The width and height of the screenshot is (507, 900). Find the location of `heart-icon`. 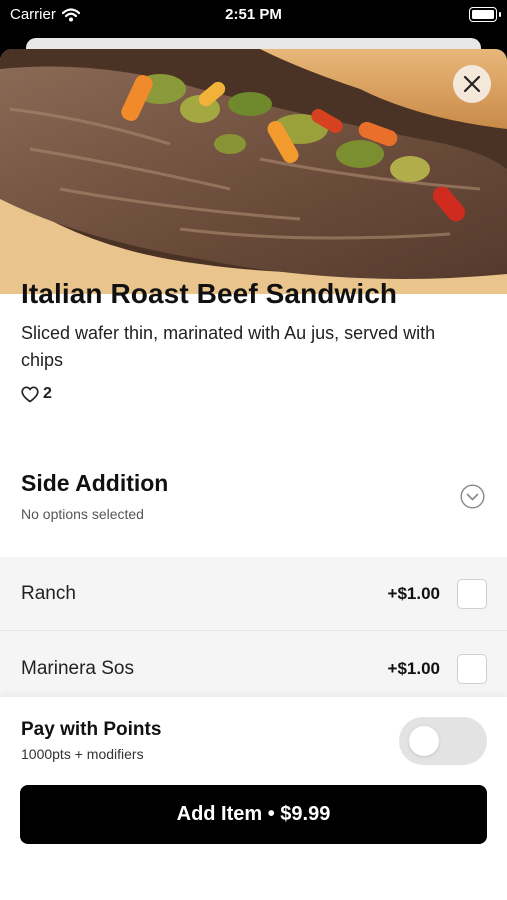

heart-icon is located at coordinates (30, 393).